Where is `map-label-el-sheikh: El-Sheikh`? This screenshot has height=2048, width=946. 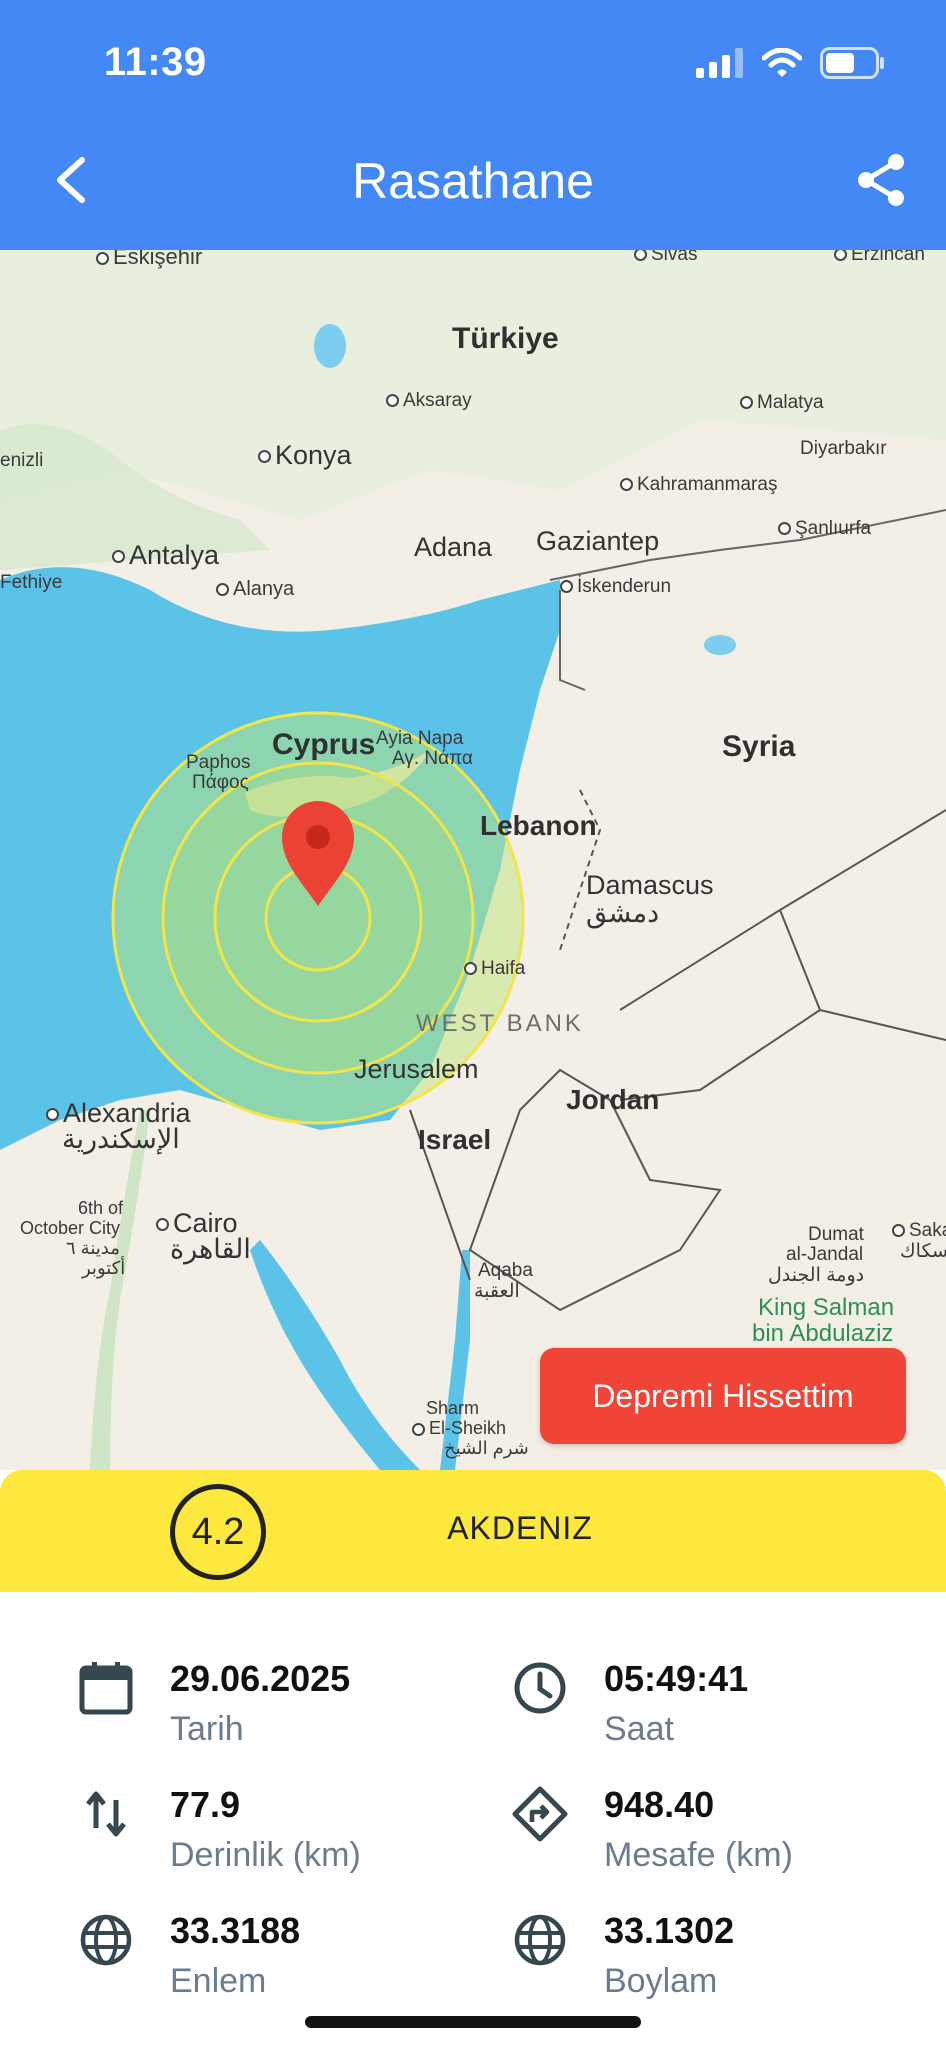 map-label-el-sheikh: El-Sheikh is located at coordinates (459, 1428).